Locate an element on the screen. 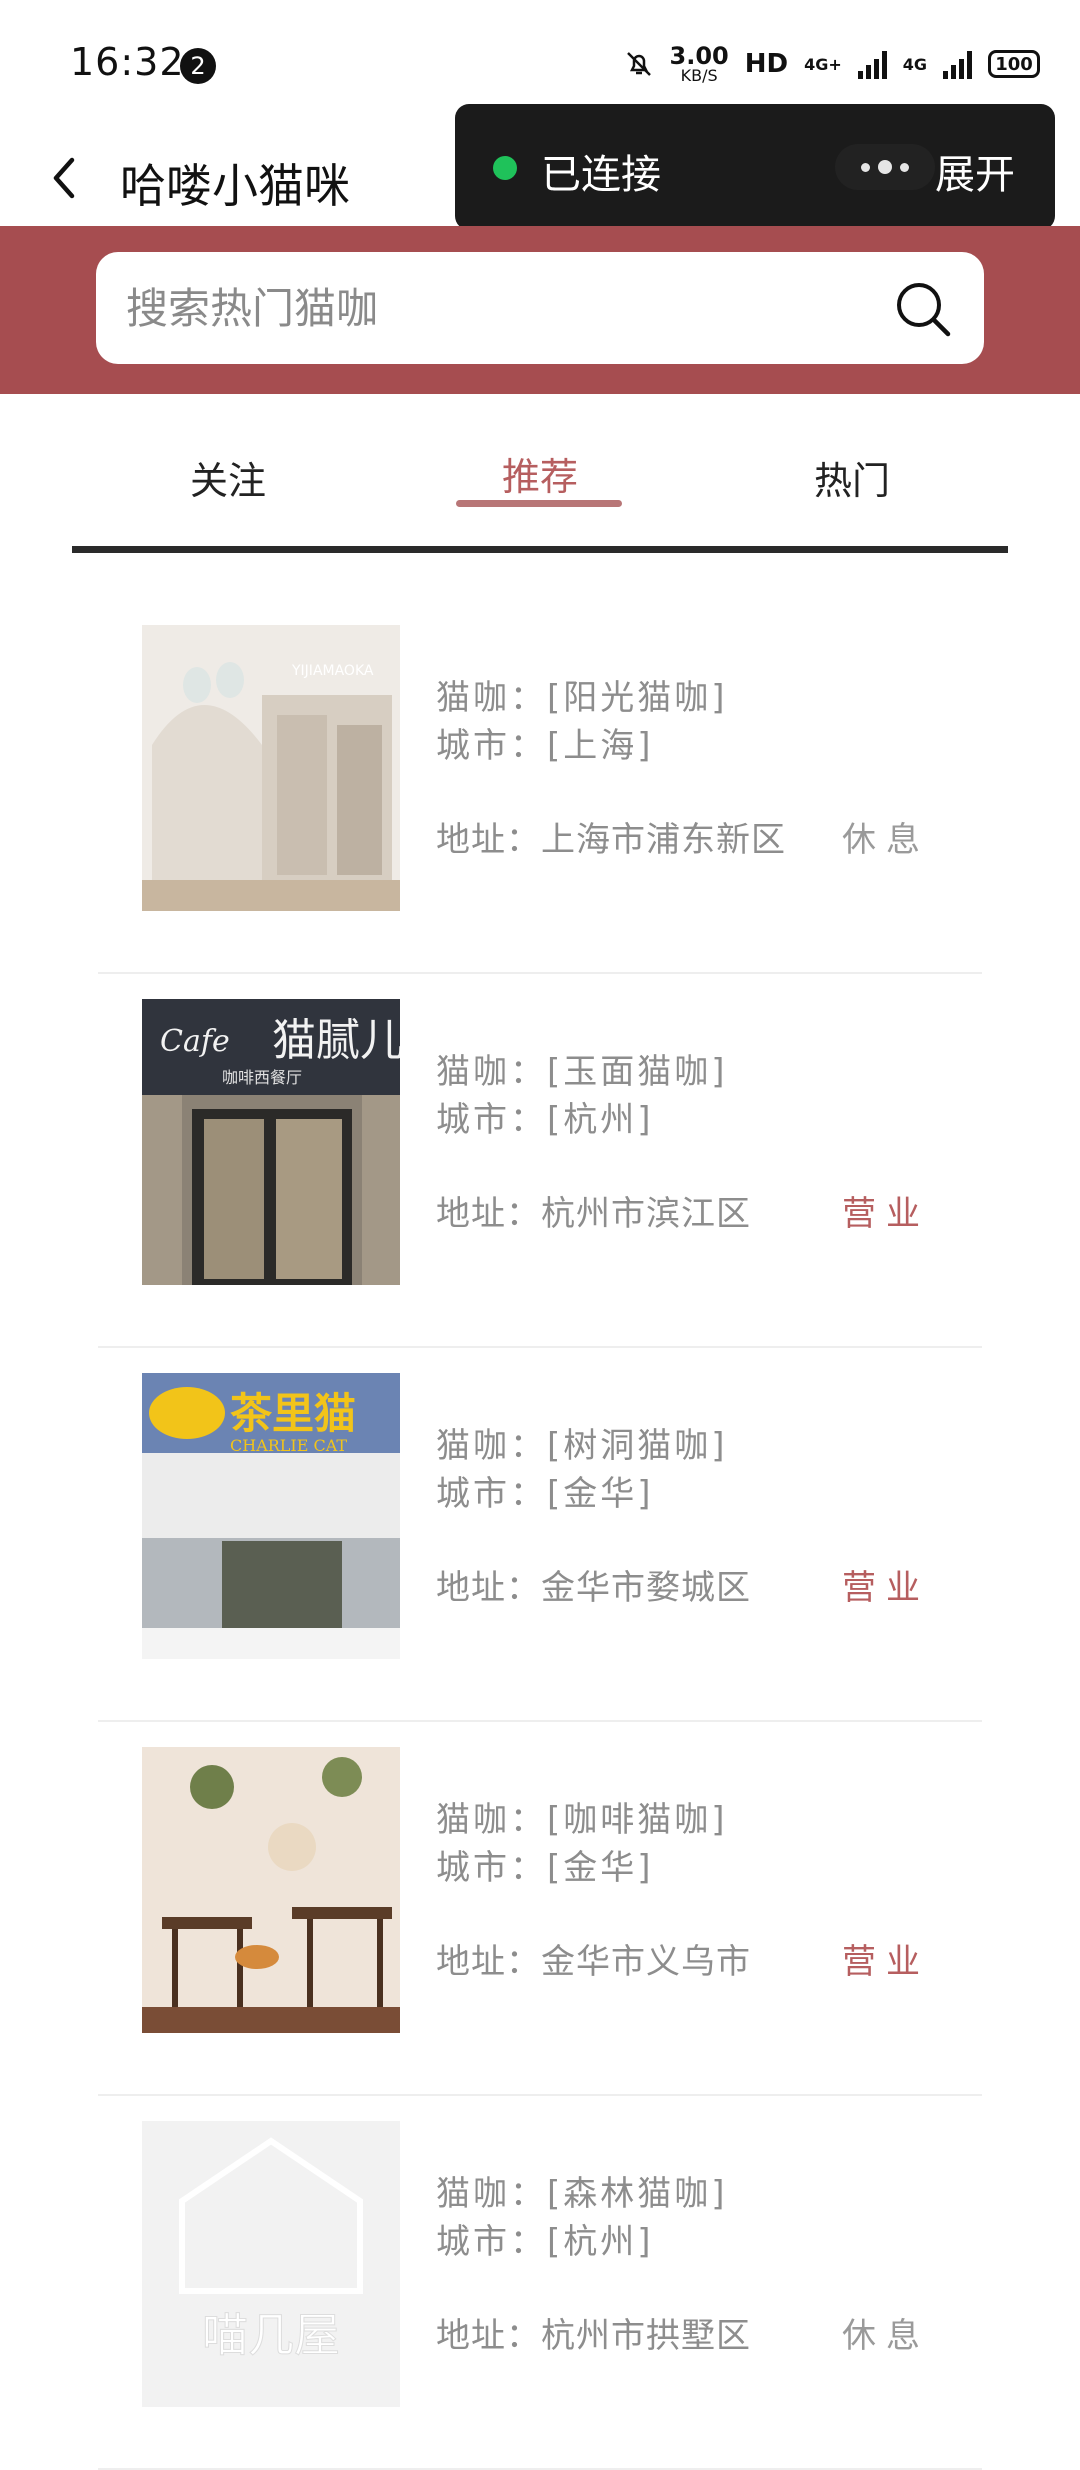 Image resolution: width=1080 pixels, height=2470 pixels. battery-icon: 100 is located at coordinates (1014, 64).